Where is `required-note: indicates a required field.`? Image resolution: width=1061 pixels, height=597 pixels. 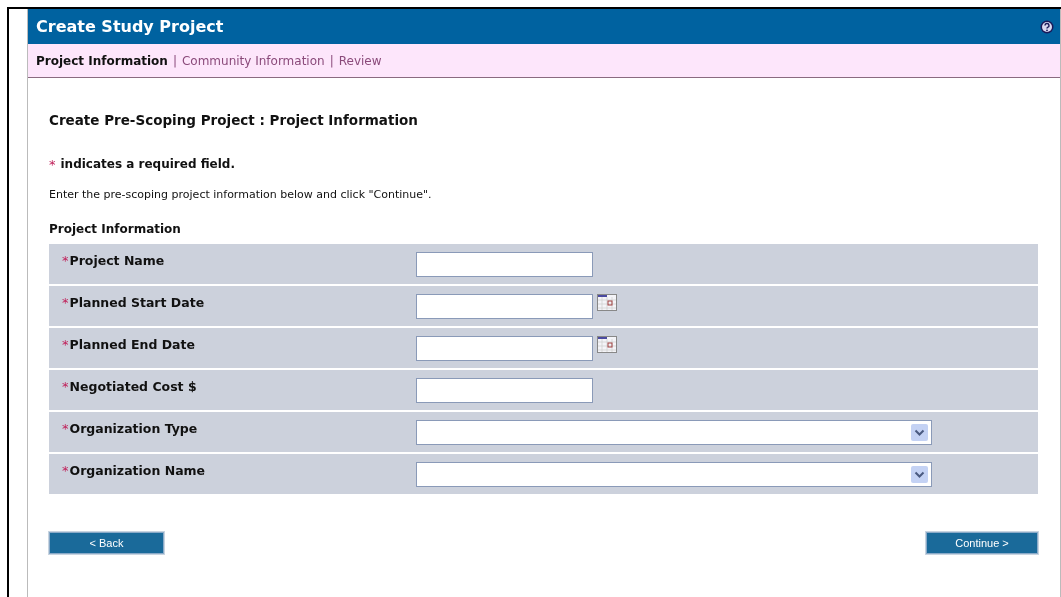 required-note: indicates a required field. is located at coordinates (147, 164).